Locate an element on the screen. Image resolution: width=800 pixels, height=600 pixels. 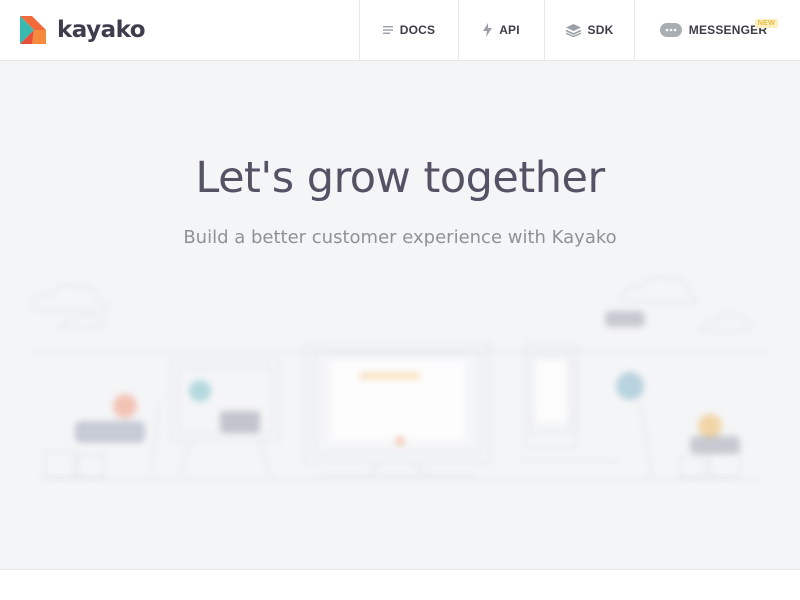
hero-title: Let's grow together is located at coordinates (400, 178).